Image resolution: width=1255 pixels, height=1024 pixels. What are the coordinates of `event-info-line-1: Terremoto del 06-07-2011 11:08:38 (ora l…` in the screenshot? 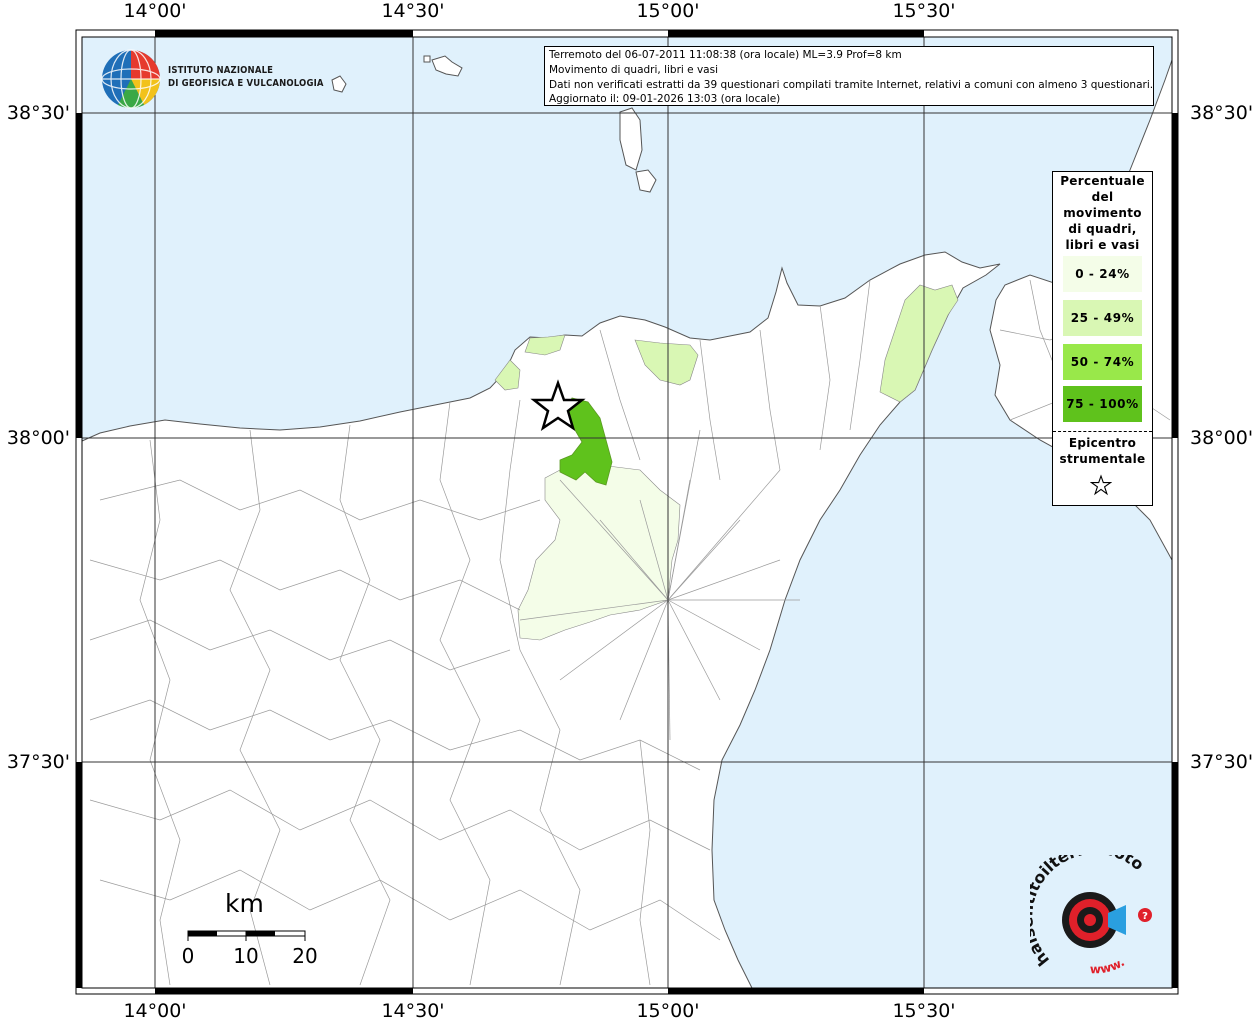 It's located at (725, 55).